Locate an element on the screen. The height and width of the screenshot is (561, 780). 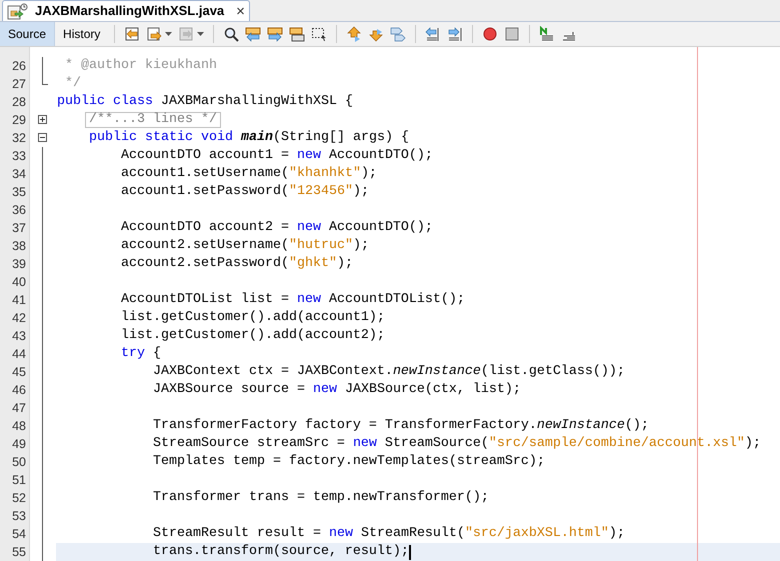
line-number: 46 is located at coordinates (19, 390).